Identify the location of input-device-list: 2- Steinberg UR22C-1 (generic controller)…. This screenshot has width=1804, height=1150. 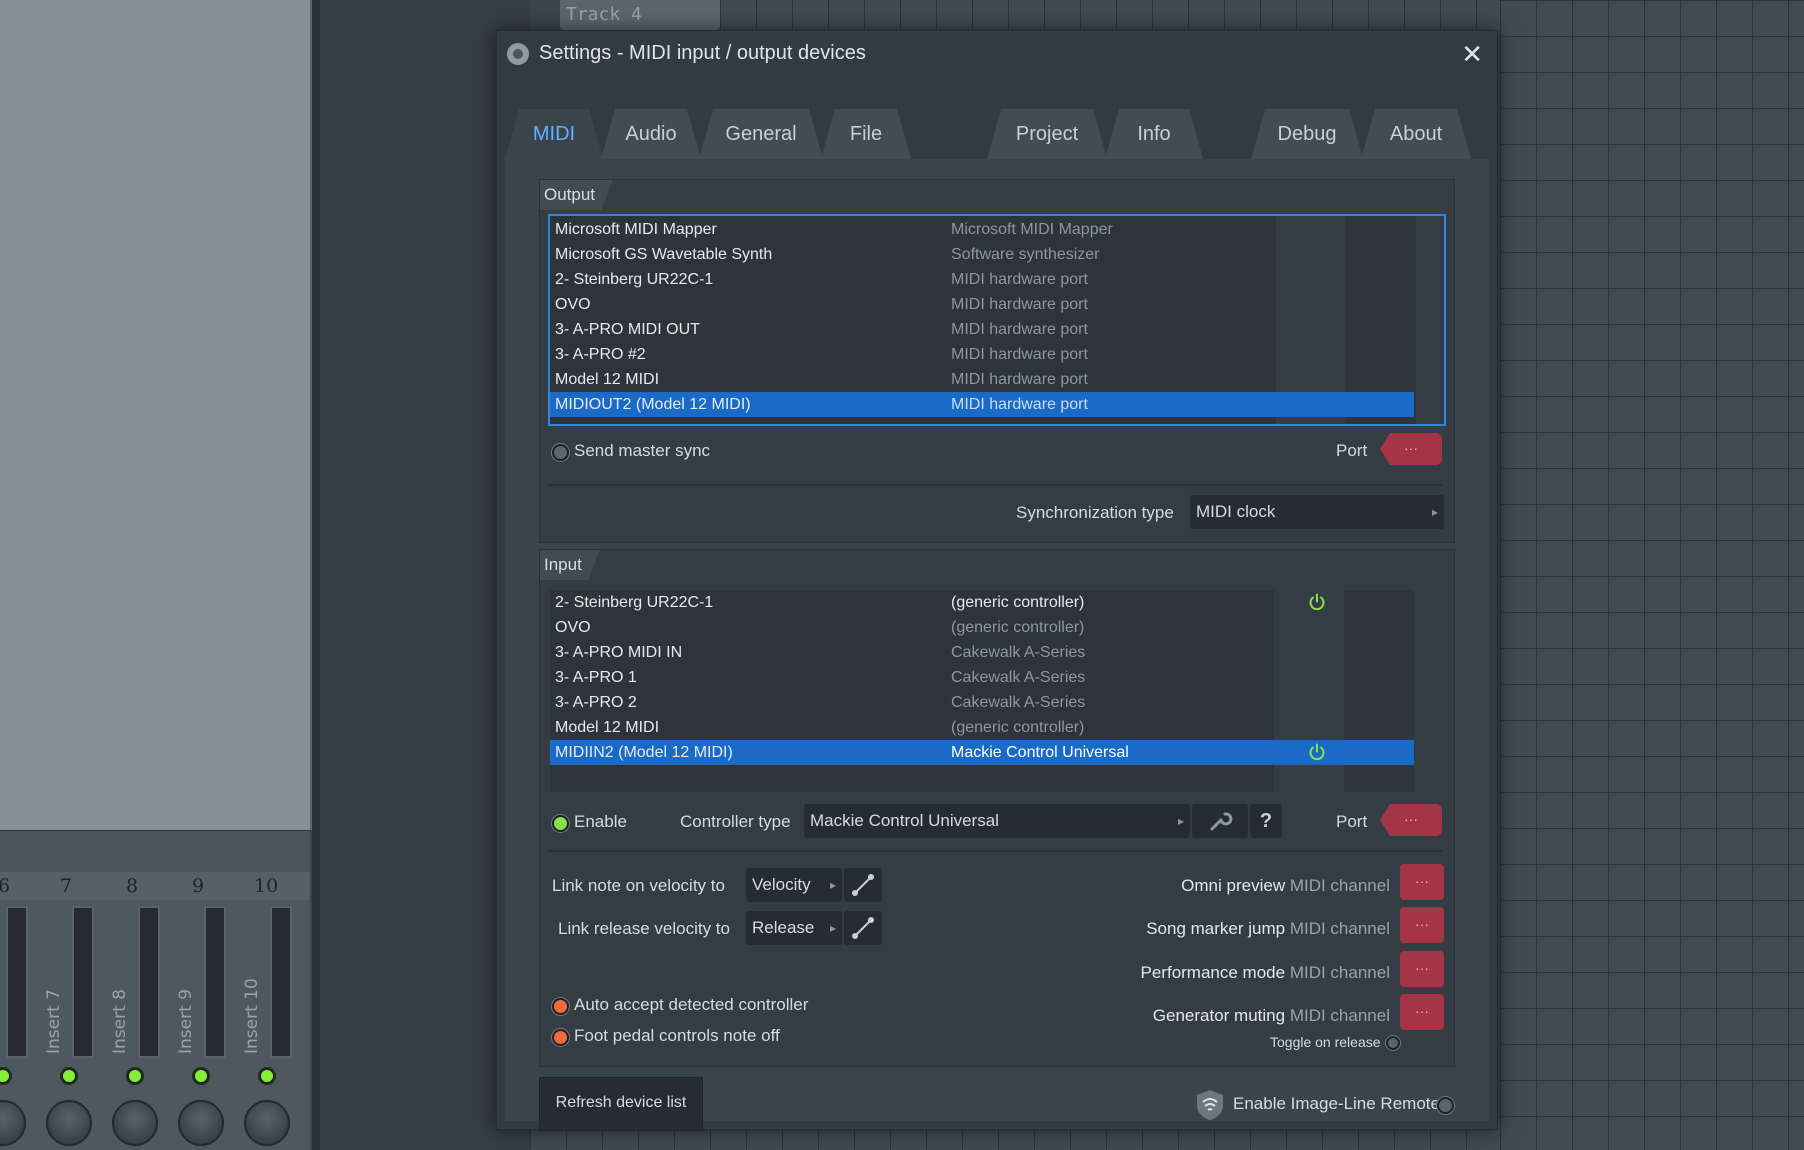
(996, 691).